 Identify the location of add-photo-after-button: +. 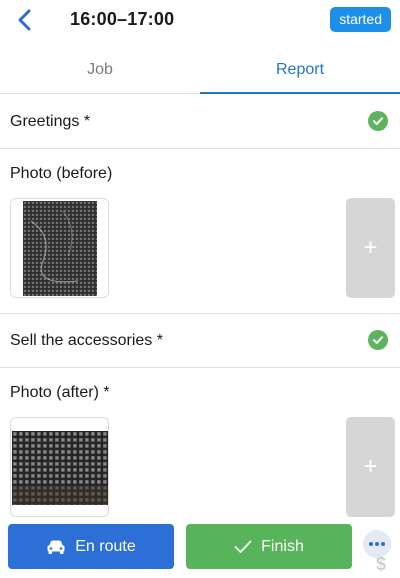
(370, 467).